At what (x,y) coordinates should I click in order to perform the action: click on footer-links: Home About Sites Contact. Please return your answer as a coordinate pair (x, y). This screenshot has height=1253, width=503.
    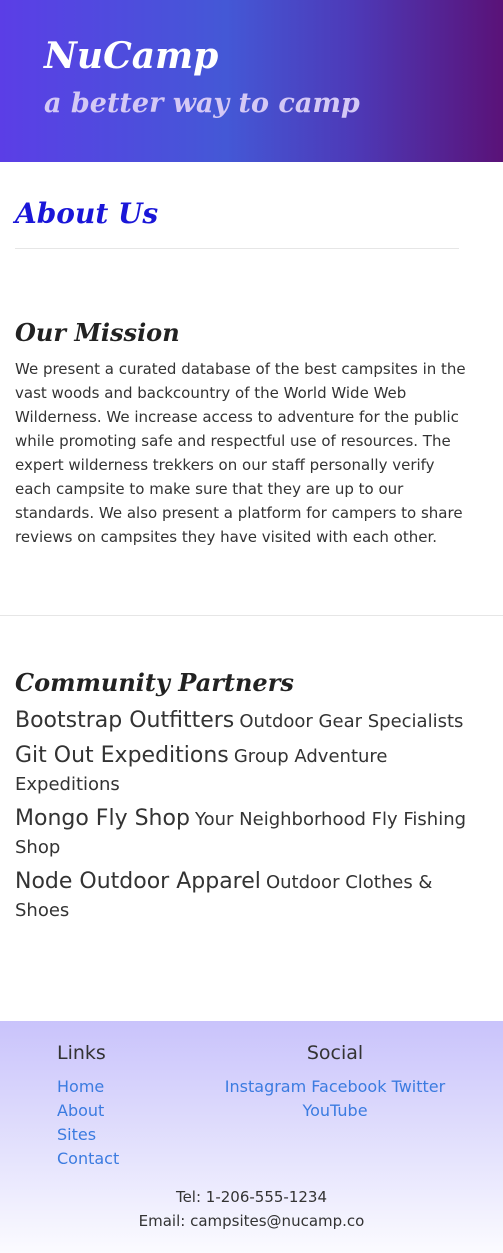
    Looking at the image, I should click on (88, 1123).